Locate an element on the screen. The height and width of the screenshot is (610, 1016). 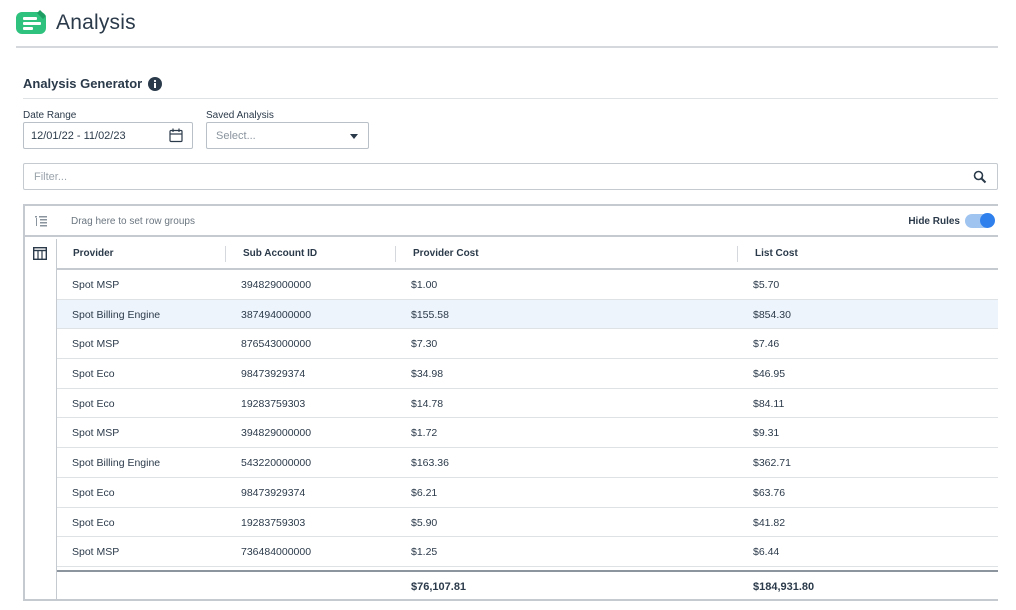
date-range-label: Date Range is located at coordinates (50, 115).